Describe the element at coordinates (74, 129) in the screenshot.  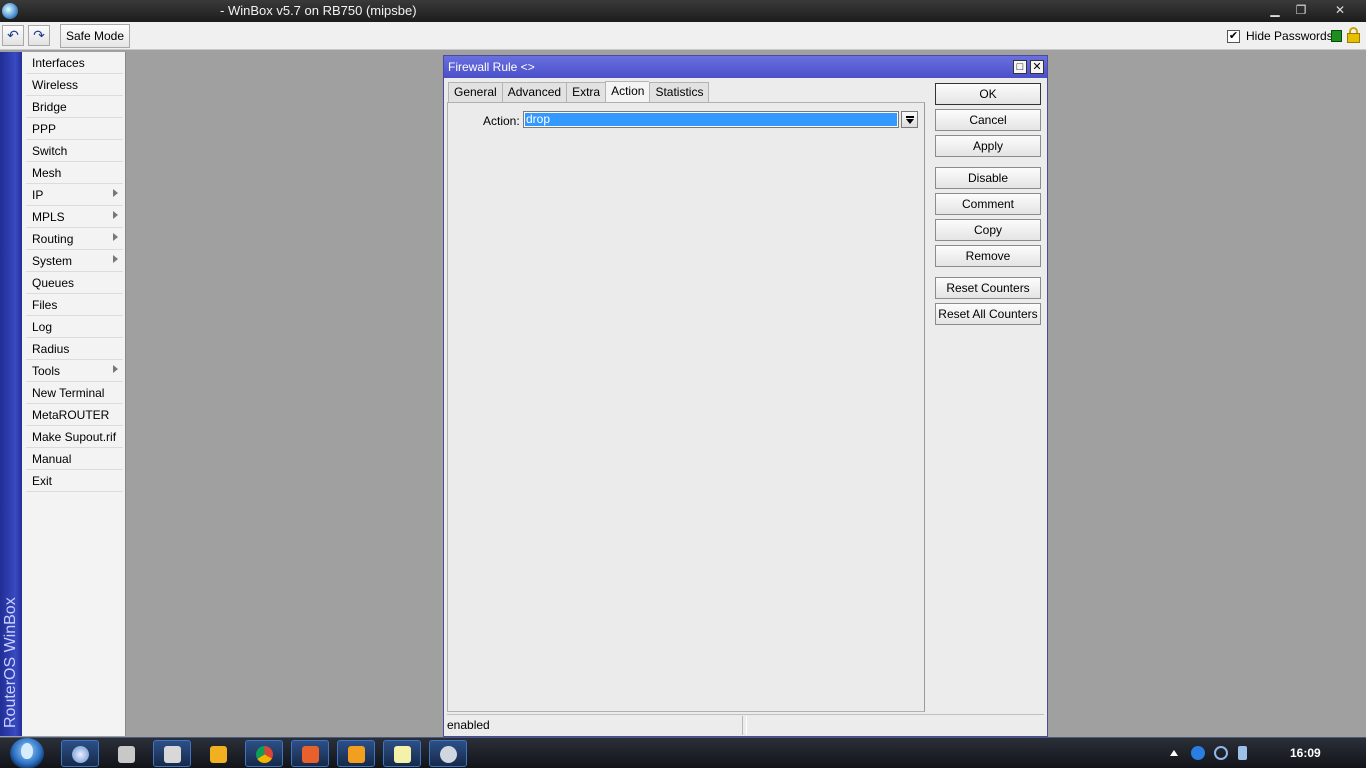
I see `sidebar-item-ppp: PPP` at that location.